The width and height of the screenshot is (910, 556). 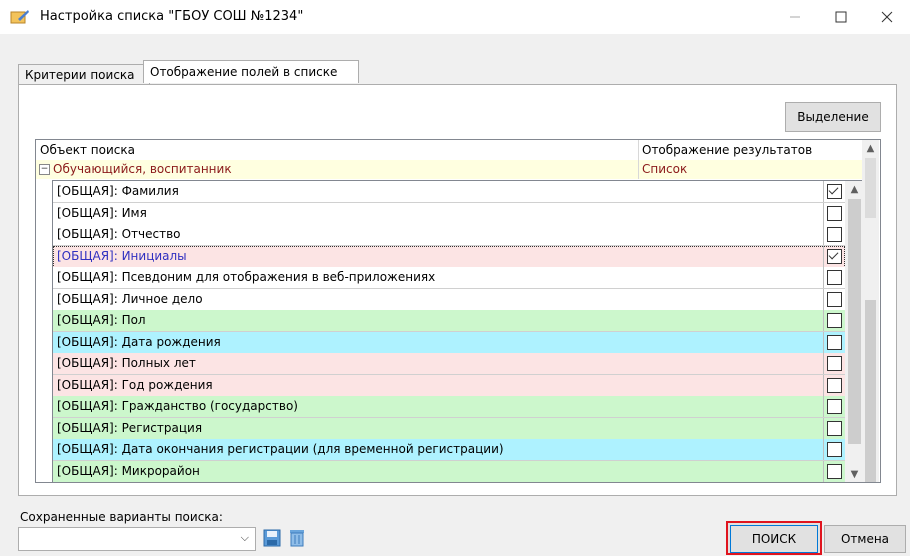 I want to click on field-row: [ОБЩАЯ]: Дата рождения, so click(x=449, y=342).